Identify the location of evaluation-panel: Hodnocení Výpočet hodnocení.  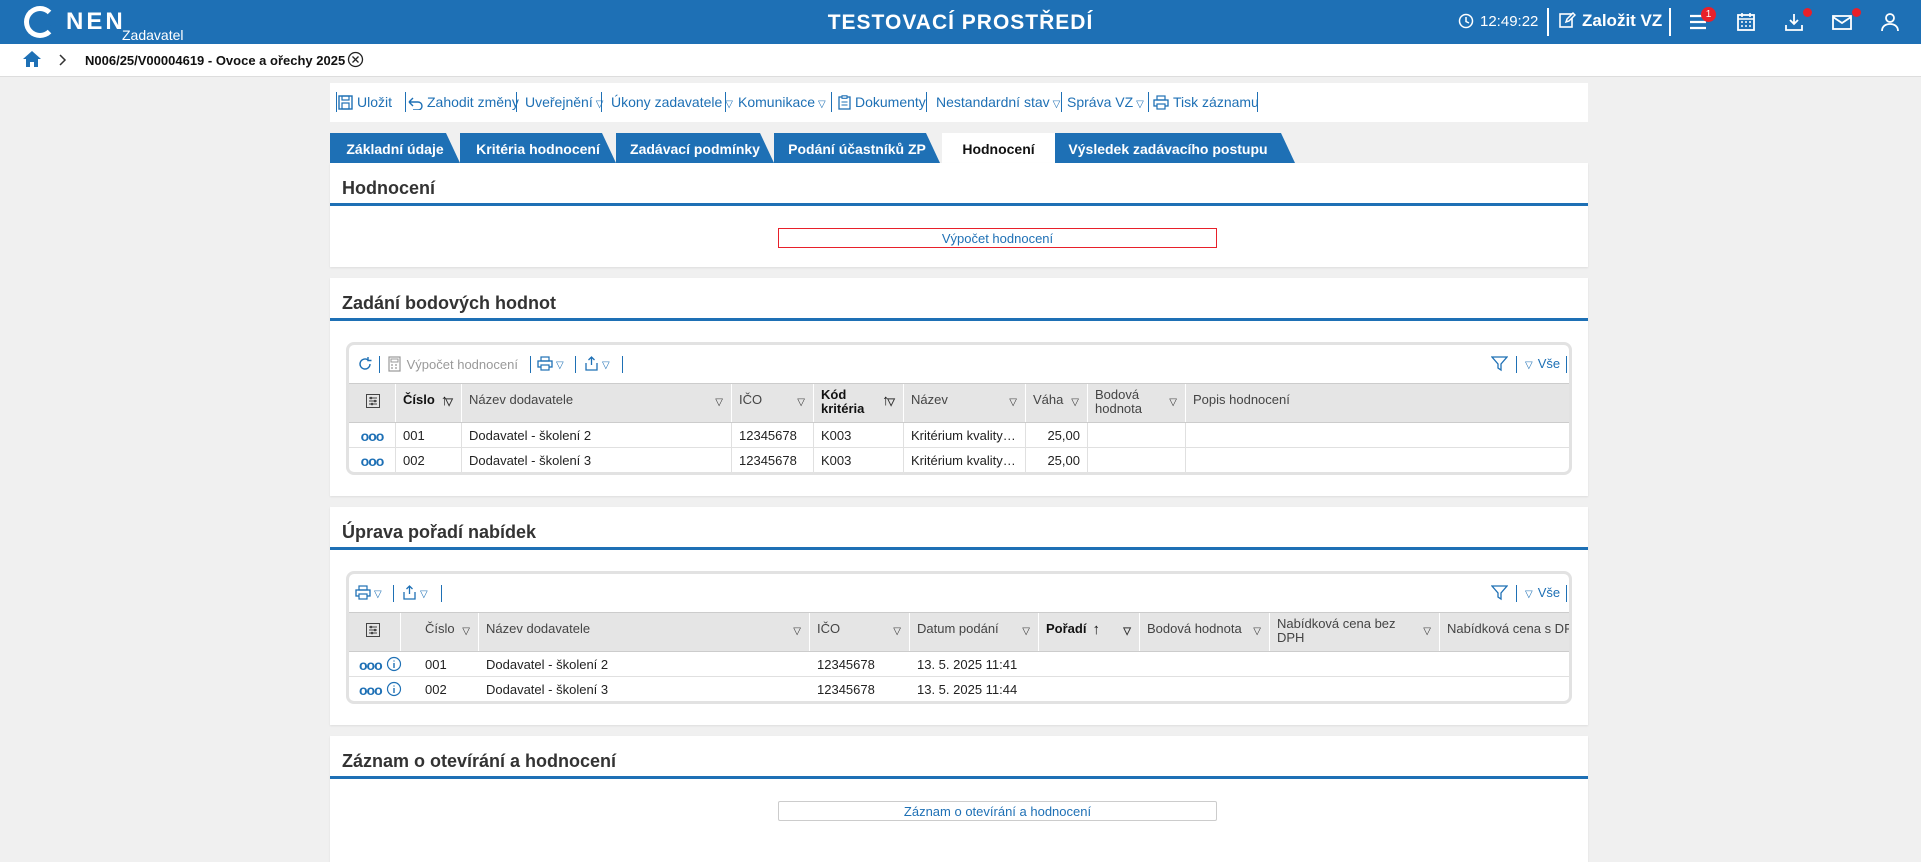
(959, 215).